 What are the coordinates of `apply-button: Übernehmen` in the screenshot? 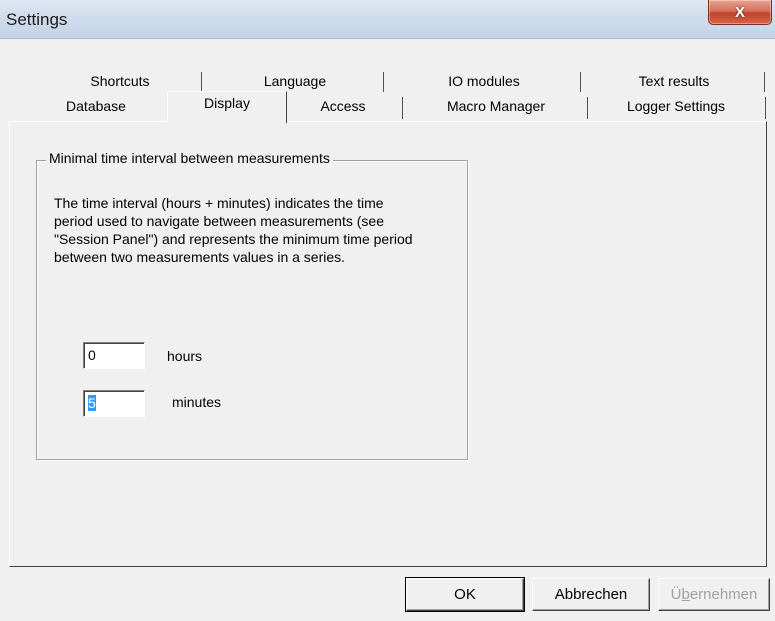 It's located at (714, 594).